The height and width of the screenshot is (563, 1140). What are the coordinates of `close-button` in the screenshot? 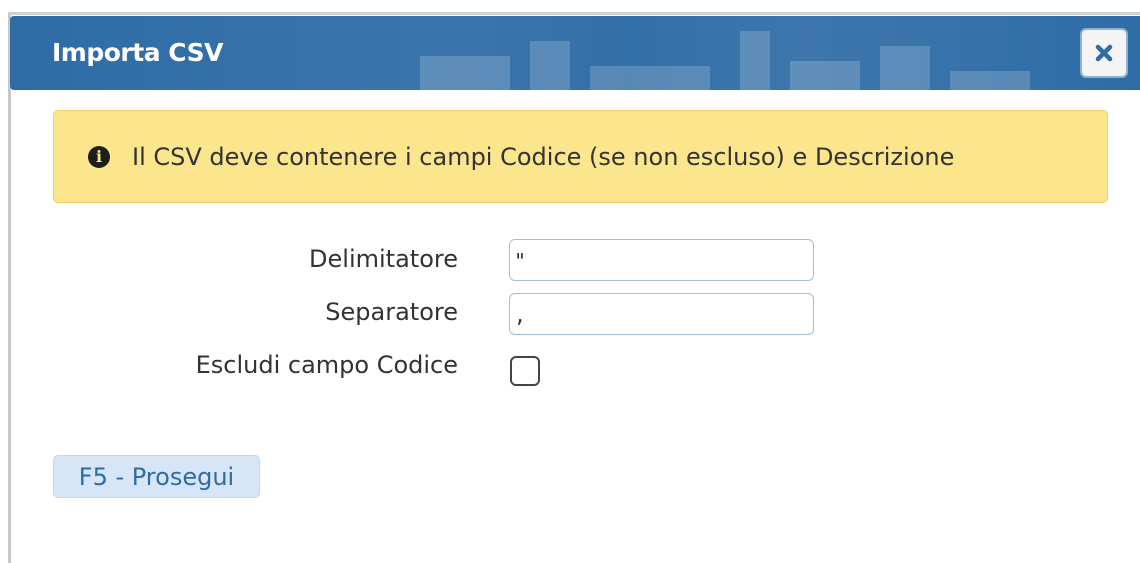 It's located at (1104, 53).